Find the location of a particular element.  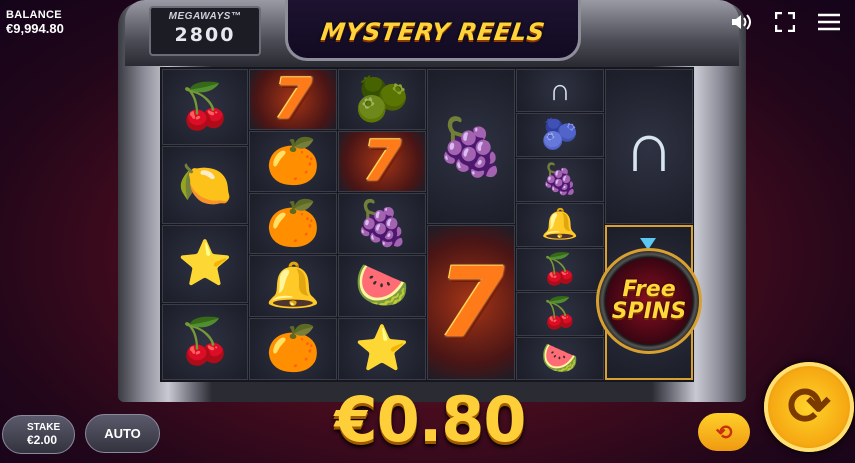

turbo-icon: ⟲ is located at coordinates (724, 432).